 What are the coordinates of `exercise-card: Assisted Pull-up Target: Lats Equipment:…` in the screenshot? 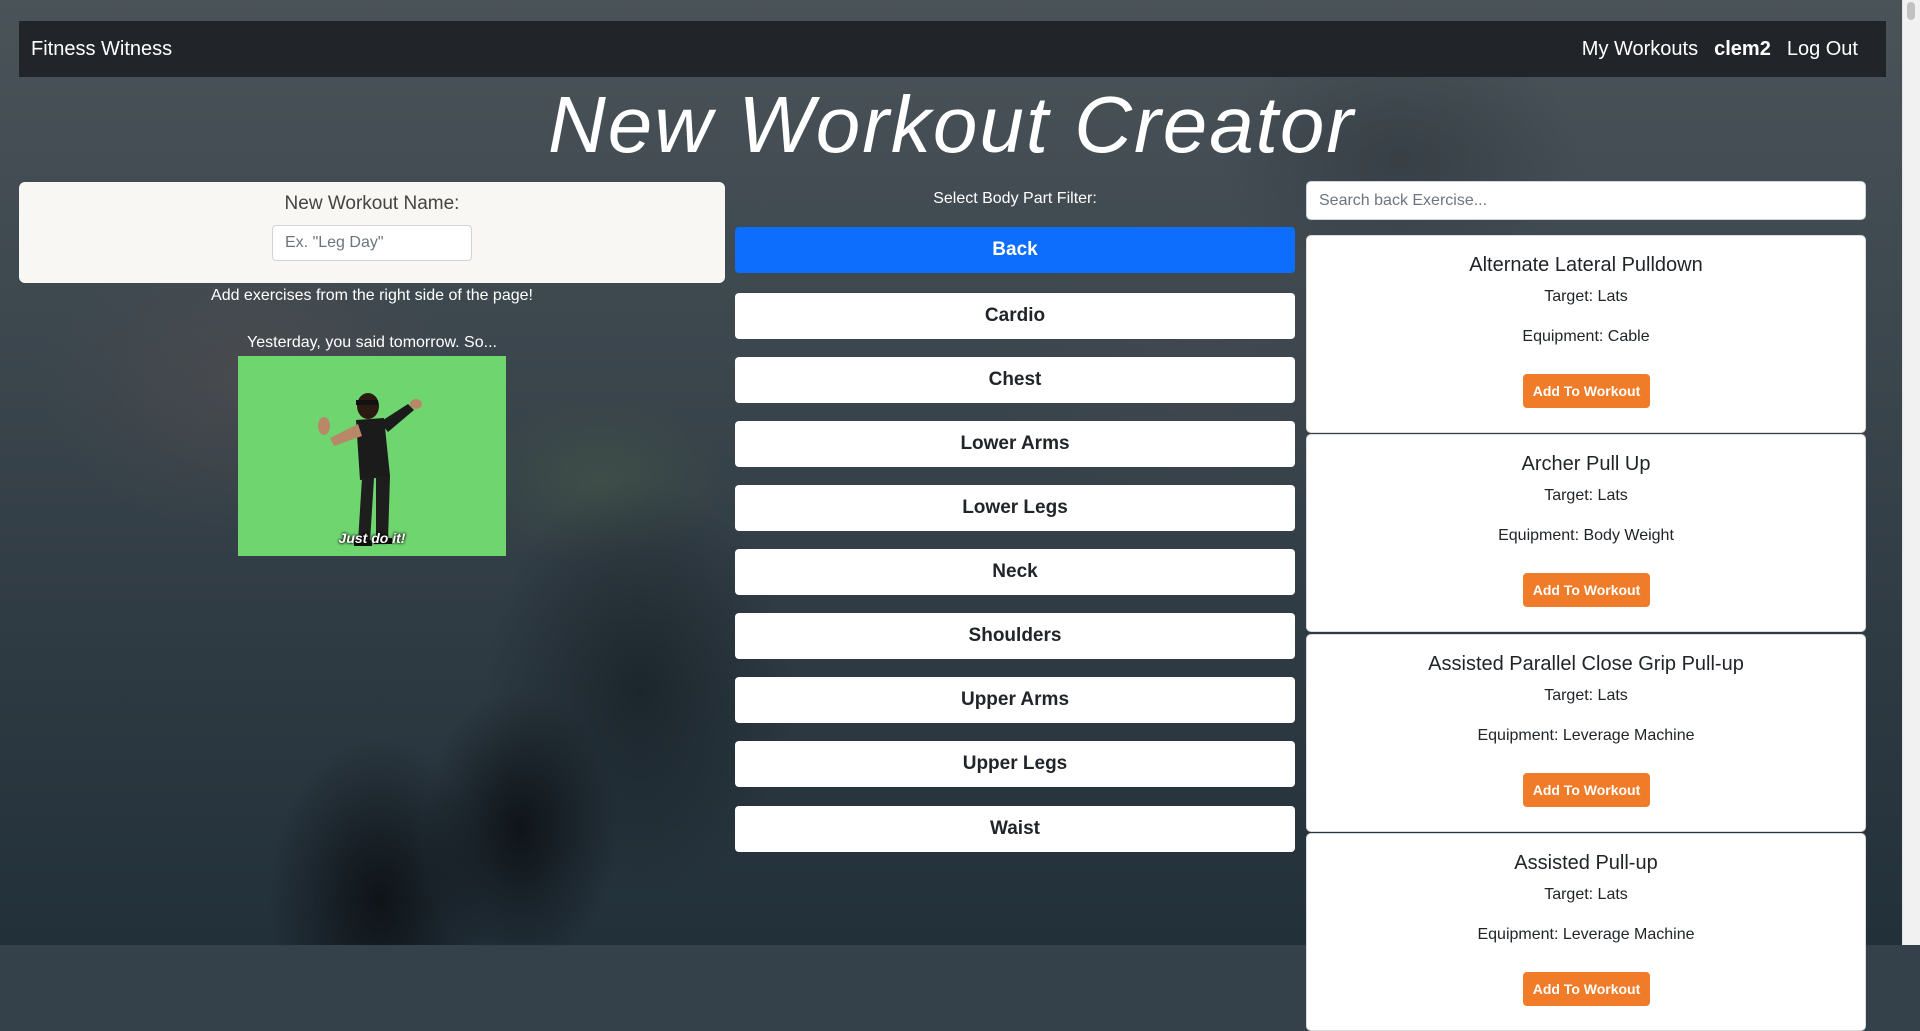 It's located at (1586, 932).